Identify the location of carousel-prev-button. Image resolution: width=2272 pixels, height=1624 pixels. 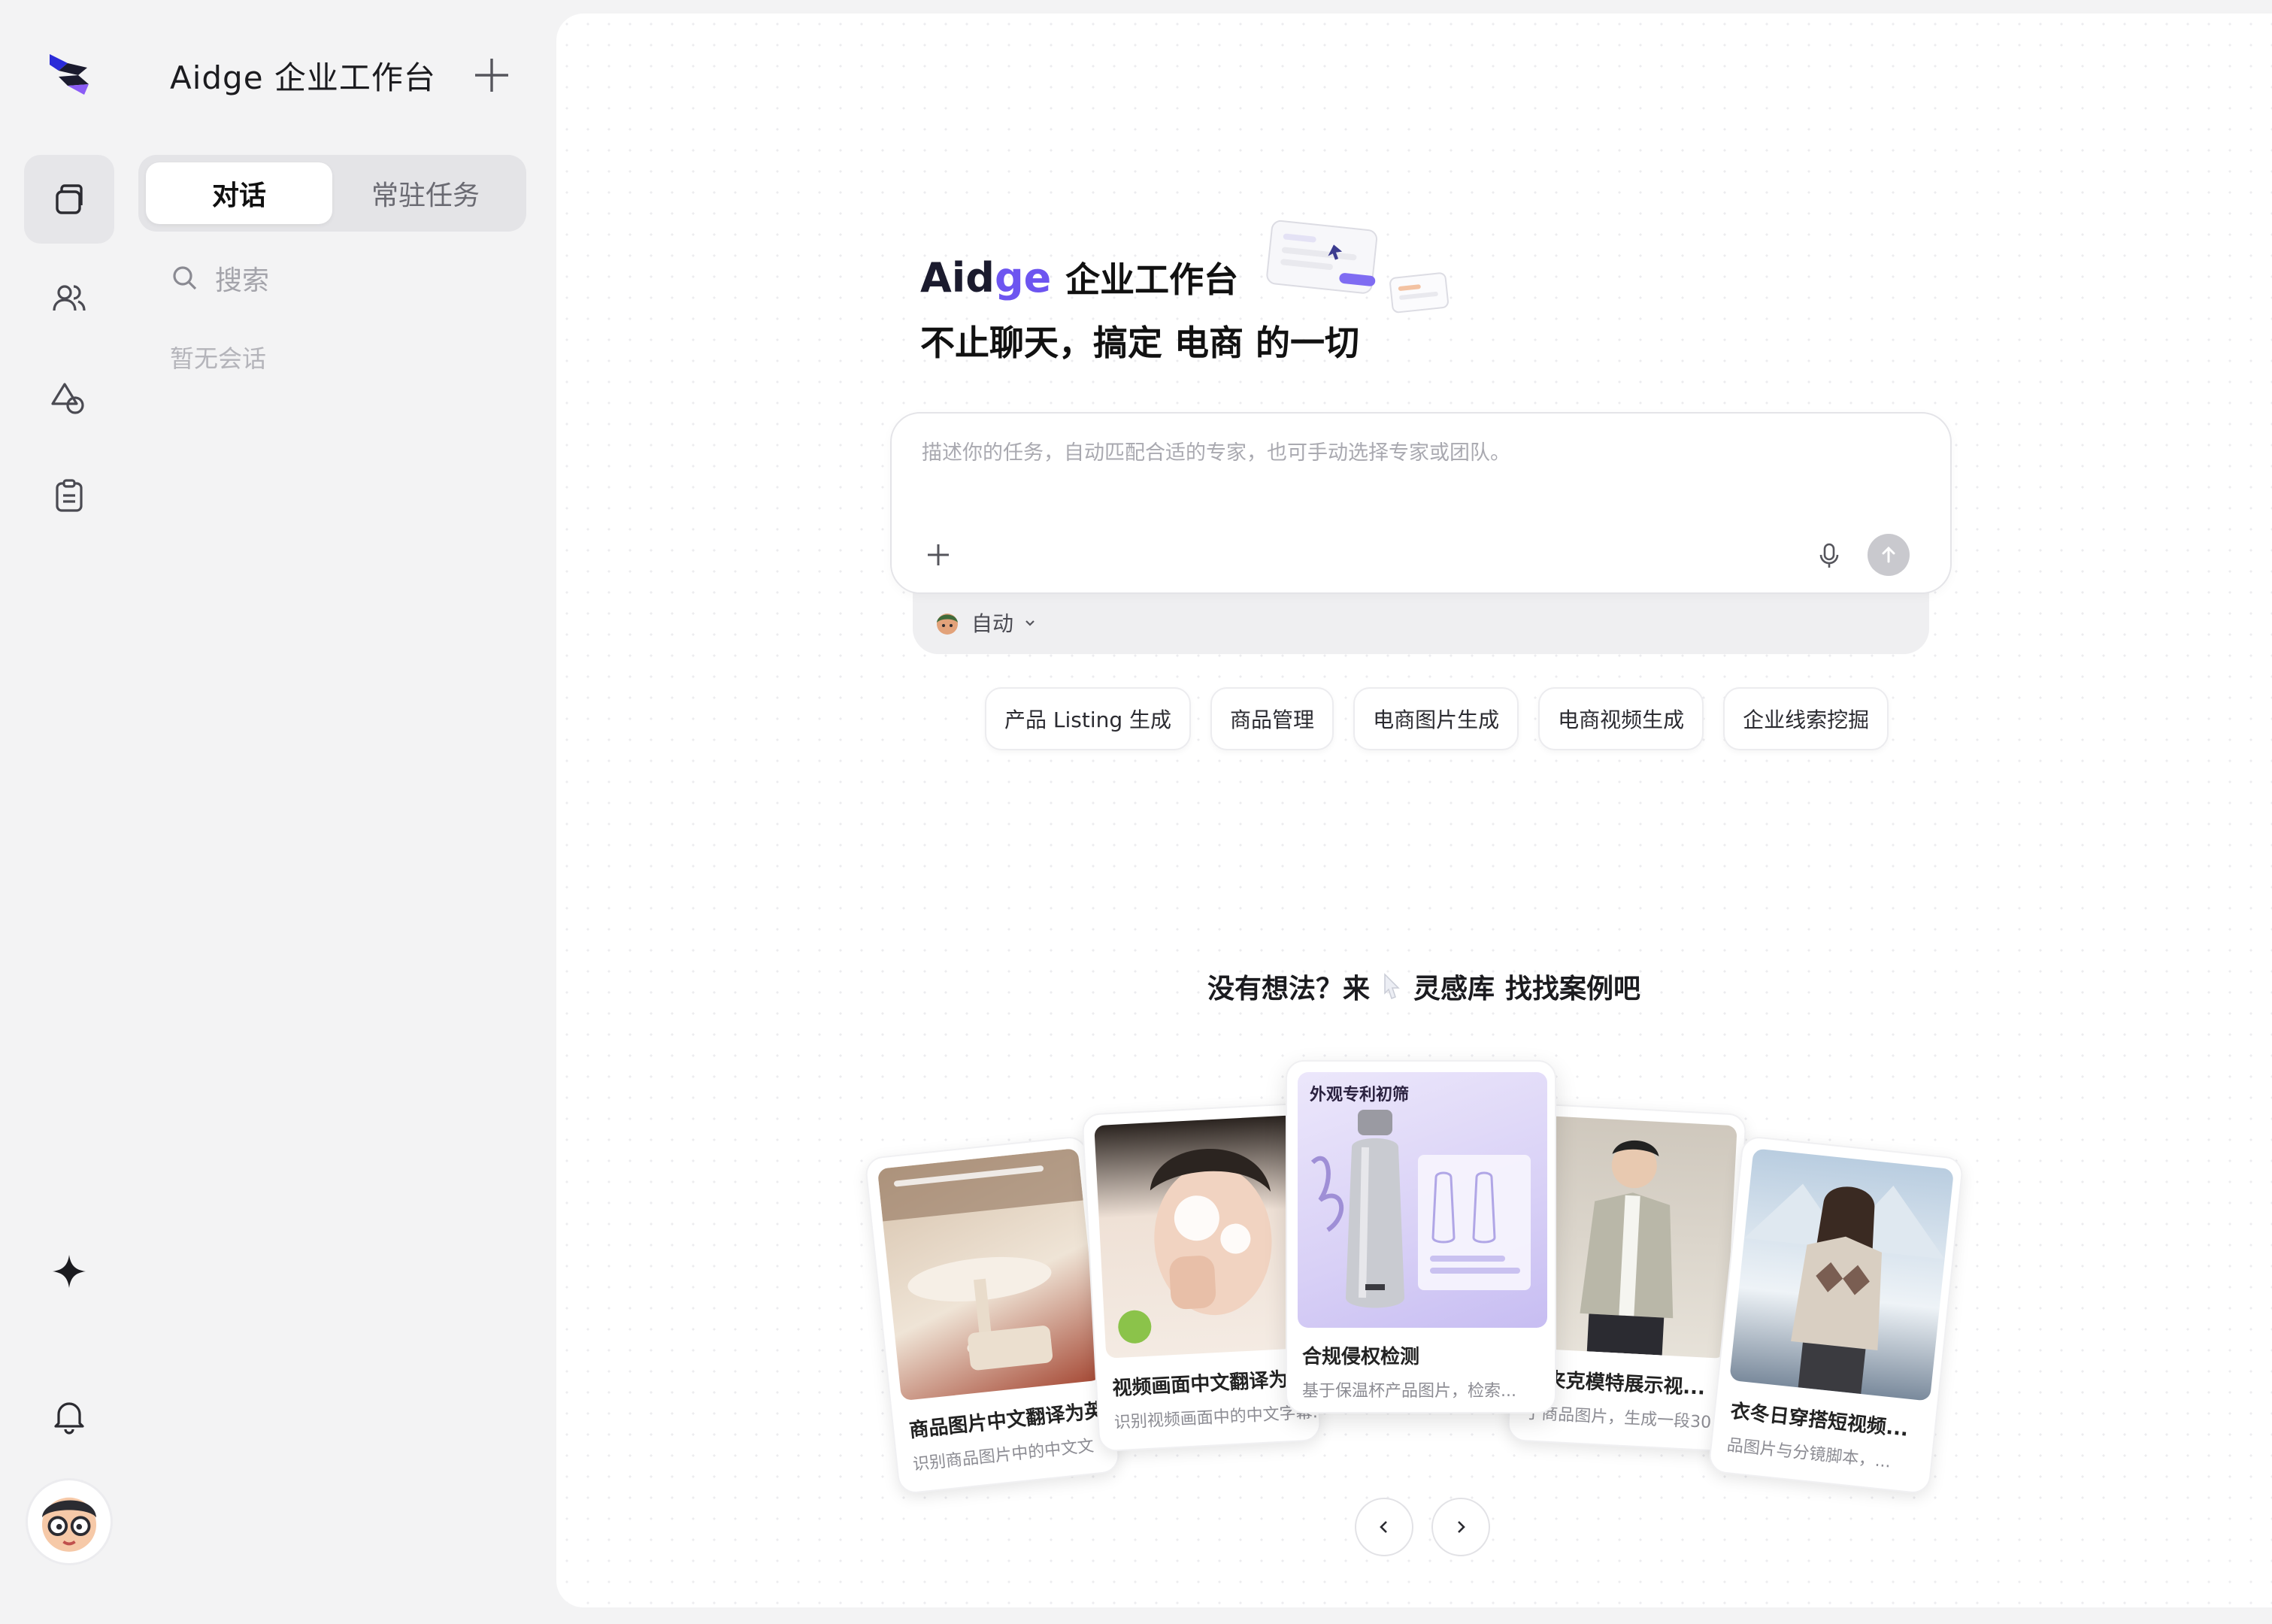
(1384, 1527).